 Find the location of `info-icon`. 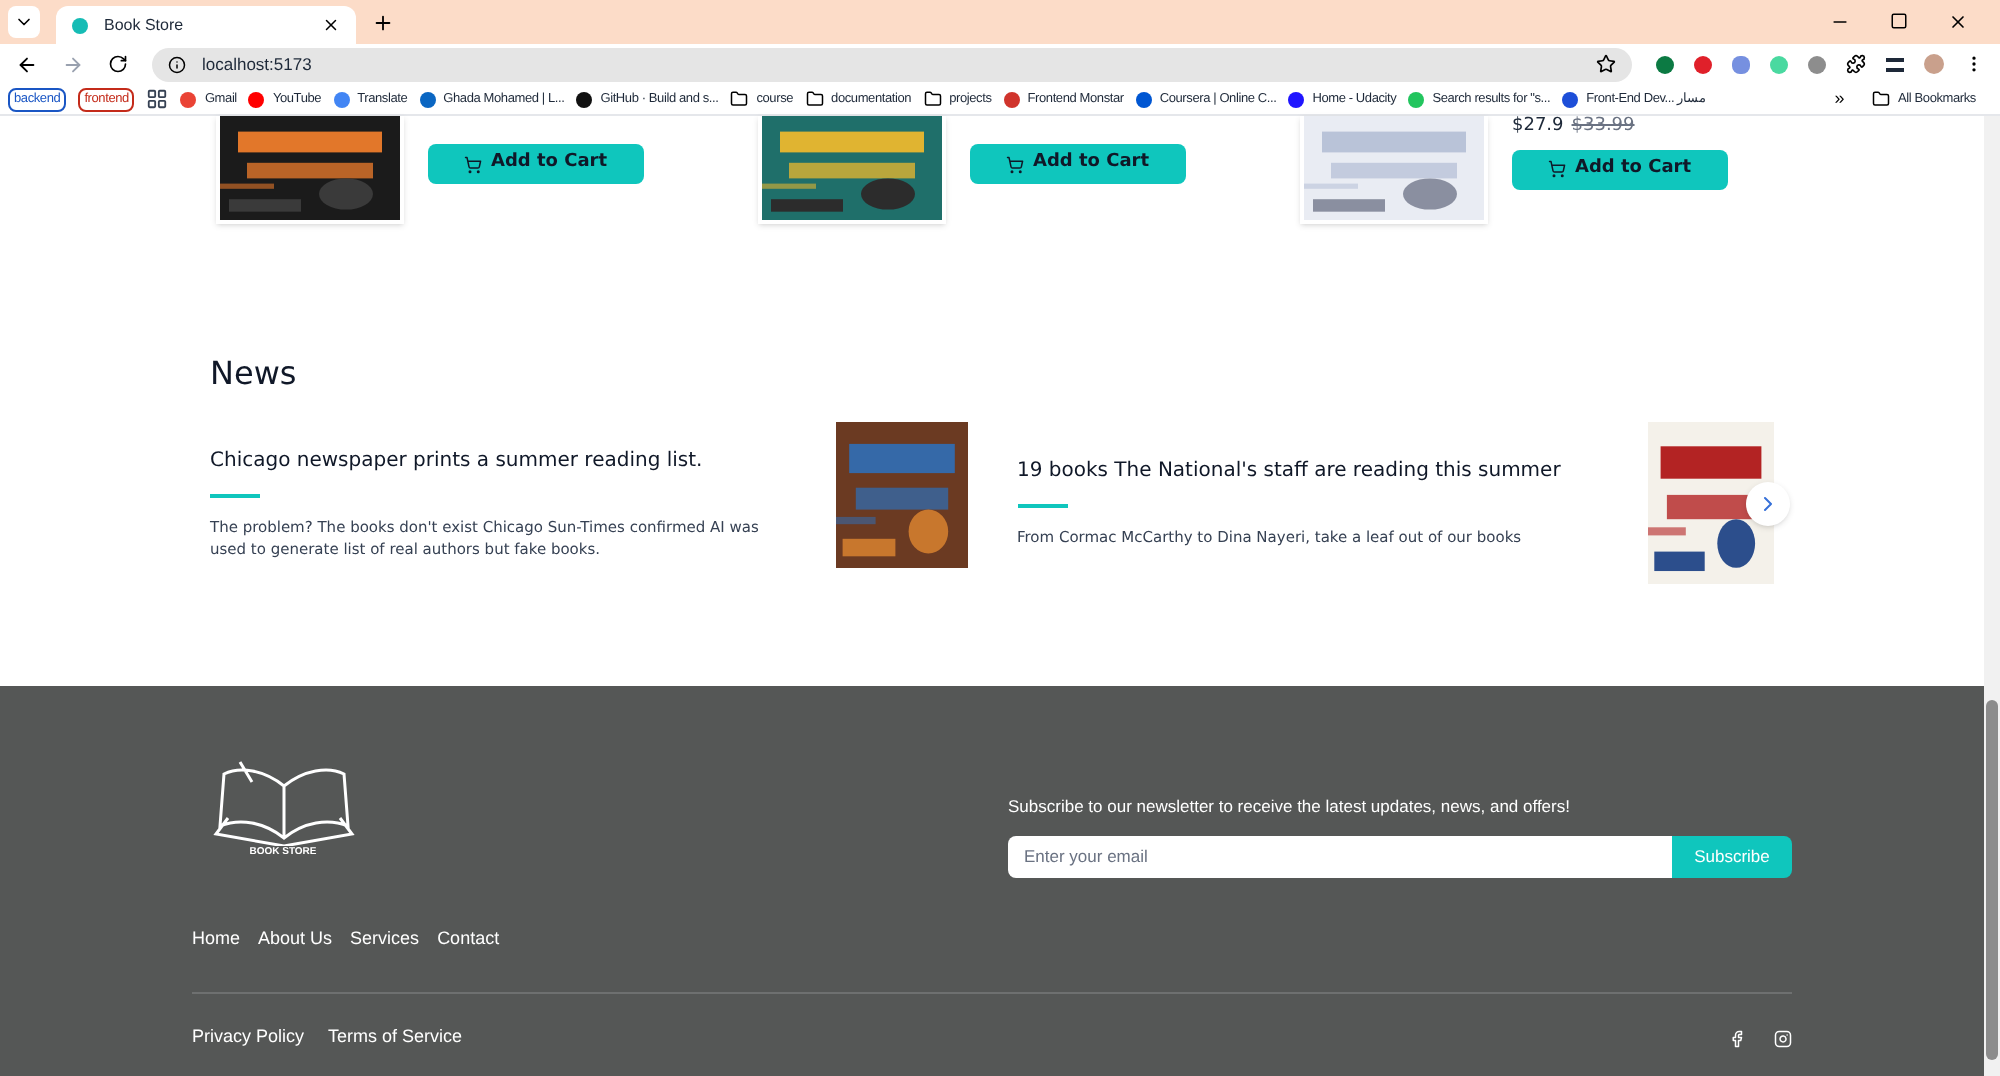

info-icon is located at coordinates (177, 64).